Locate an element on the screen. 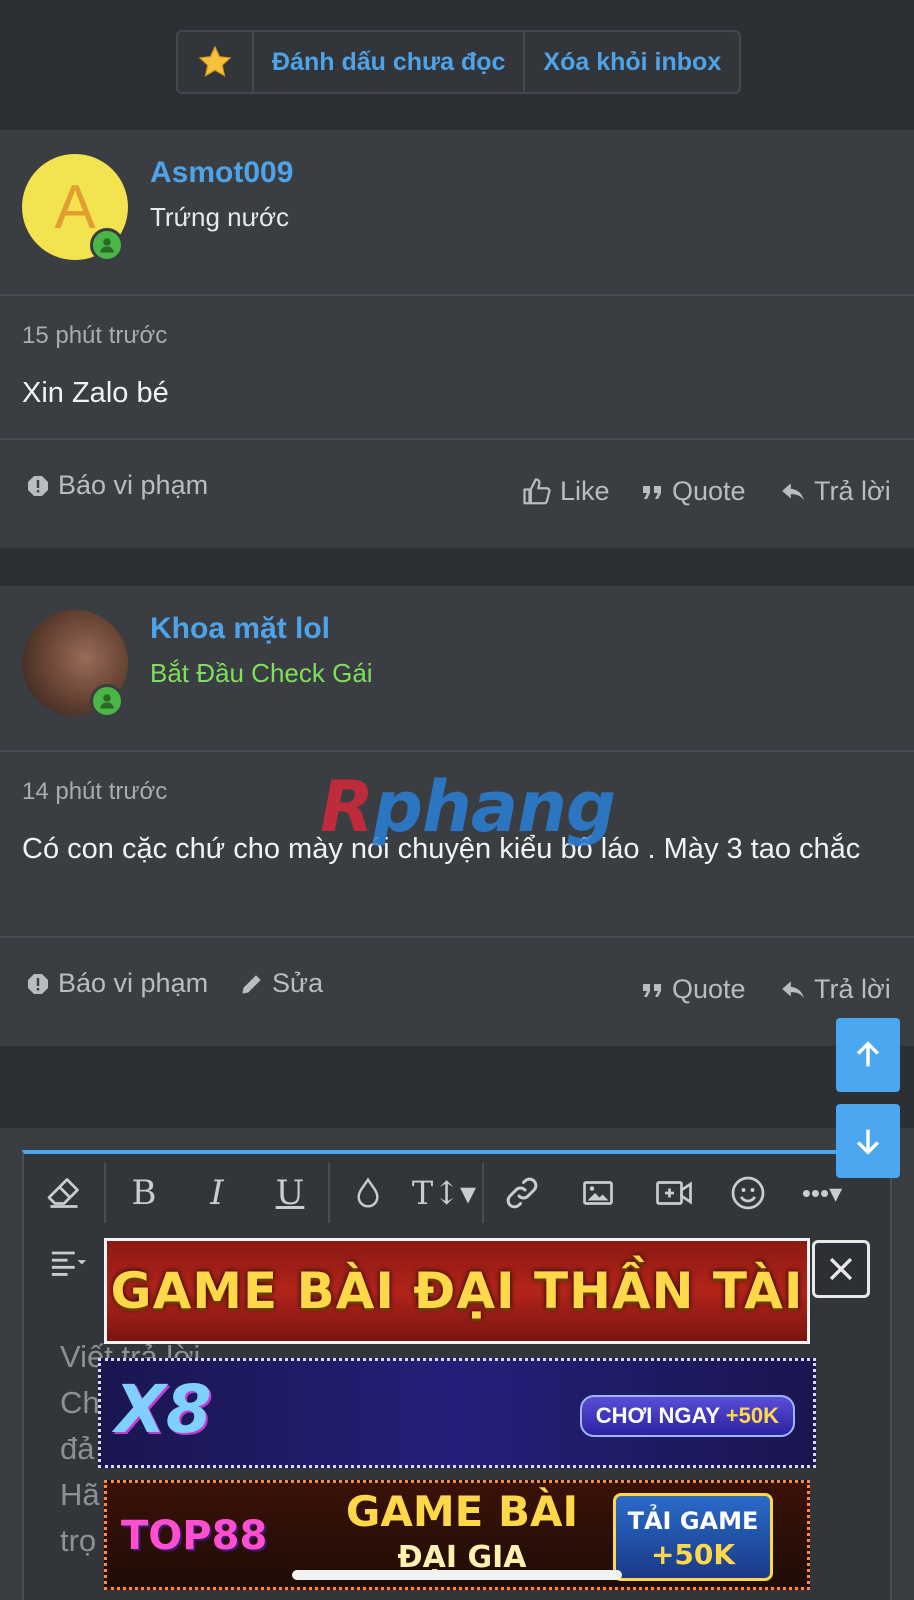 This screenshot has height=1600, width=914. username-link: Khoa mặt lol is located at coordinates (240, 629).